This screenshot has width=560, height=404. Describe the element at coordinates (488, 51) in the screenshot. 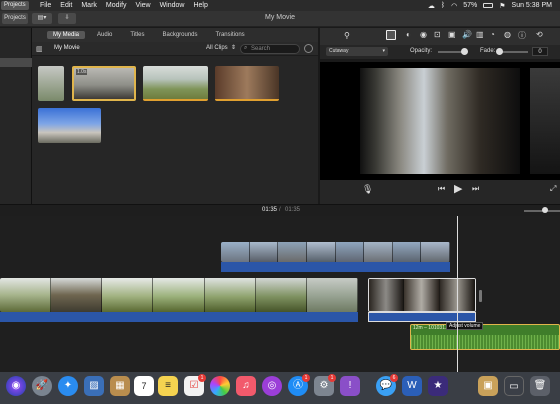

I see `fade-label: Fade:` at that location.